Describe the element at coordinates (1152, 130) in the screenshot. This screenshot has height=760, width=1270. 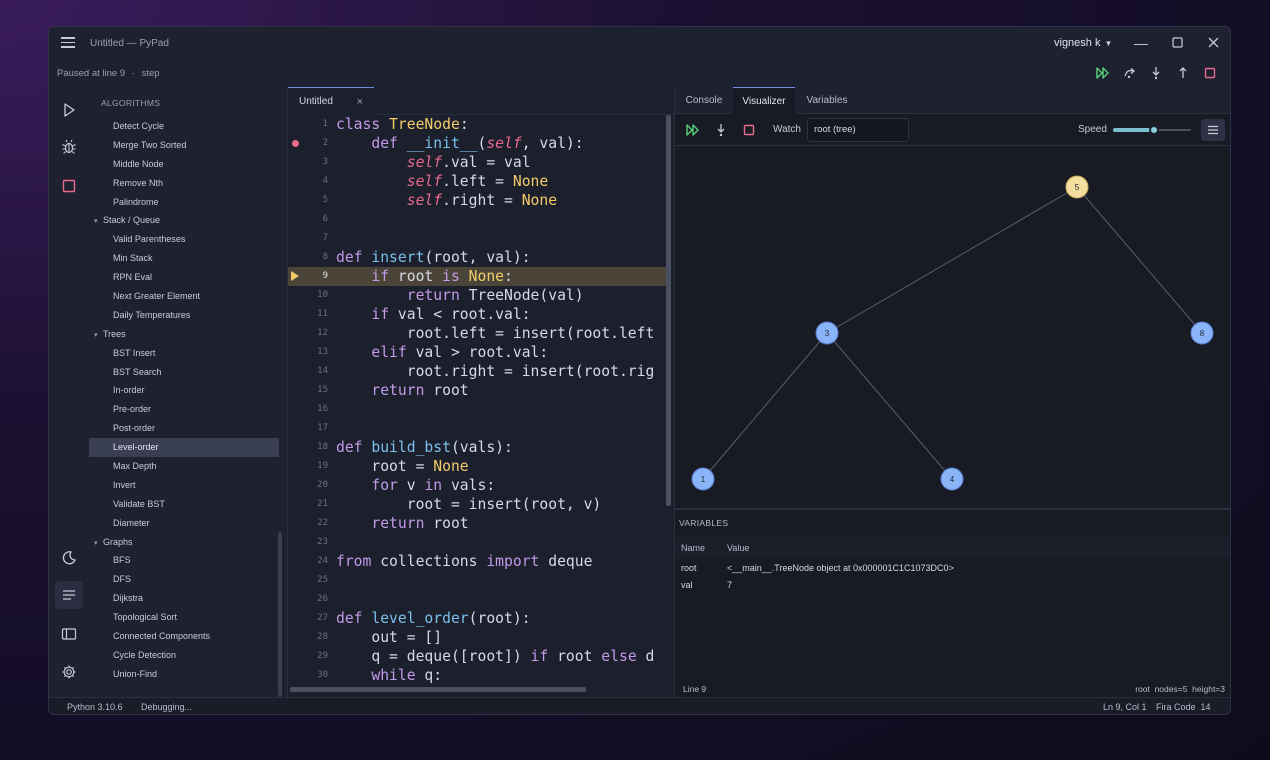
I see `speed-slider` at that location.